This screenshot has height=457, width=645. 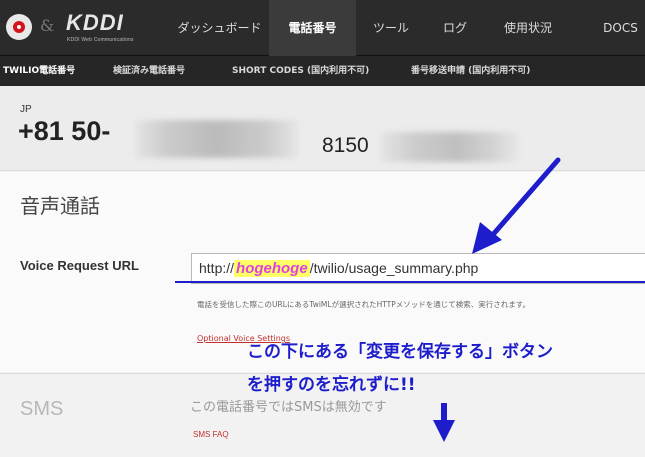 I want to click on url-prefix: http://, so click(x=217, y=268).